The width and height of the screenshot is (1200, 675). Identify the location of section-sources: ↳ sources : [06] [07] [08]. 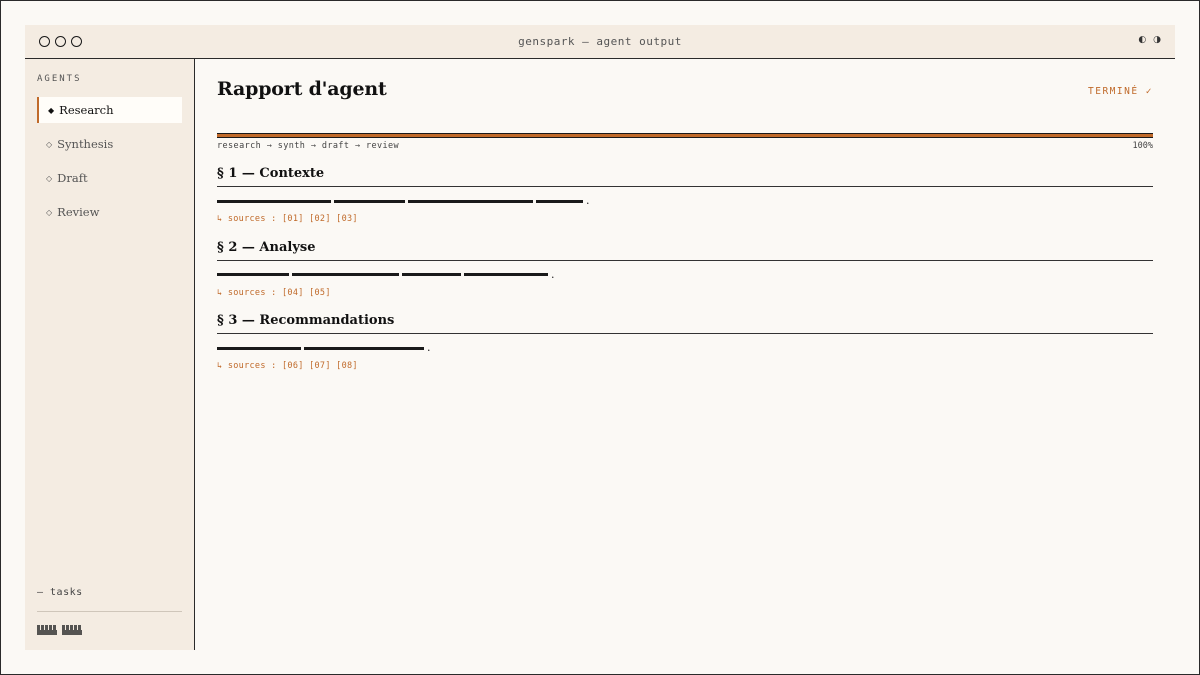
(685, 366).